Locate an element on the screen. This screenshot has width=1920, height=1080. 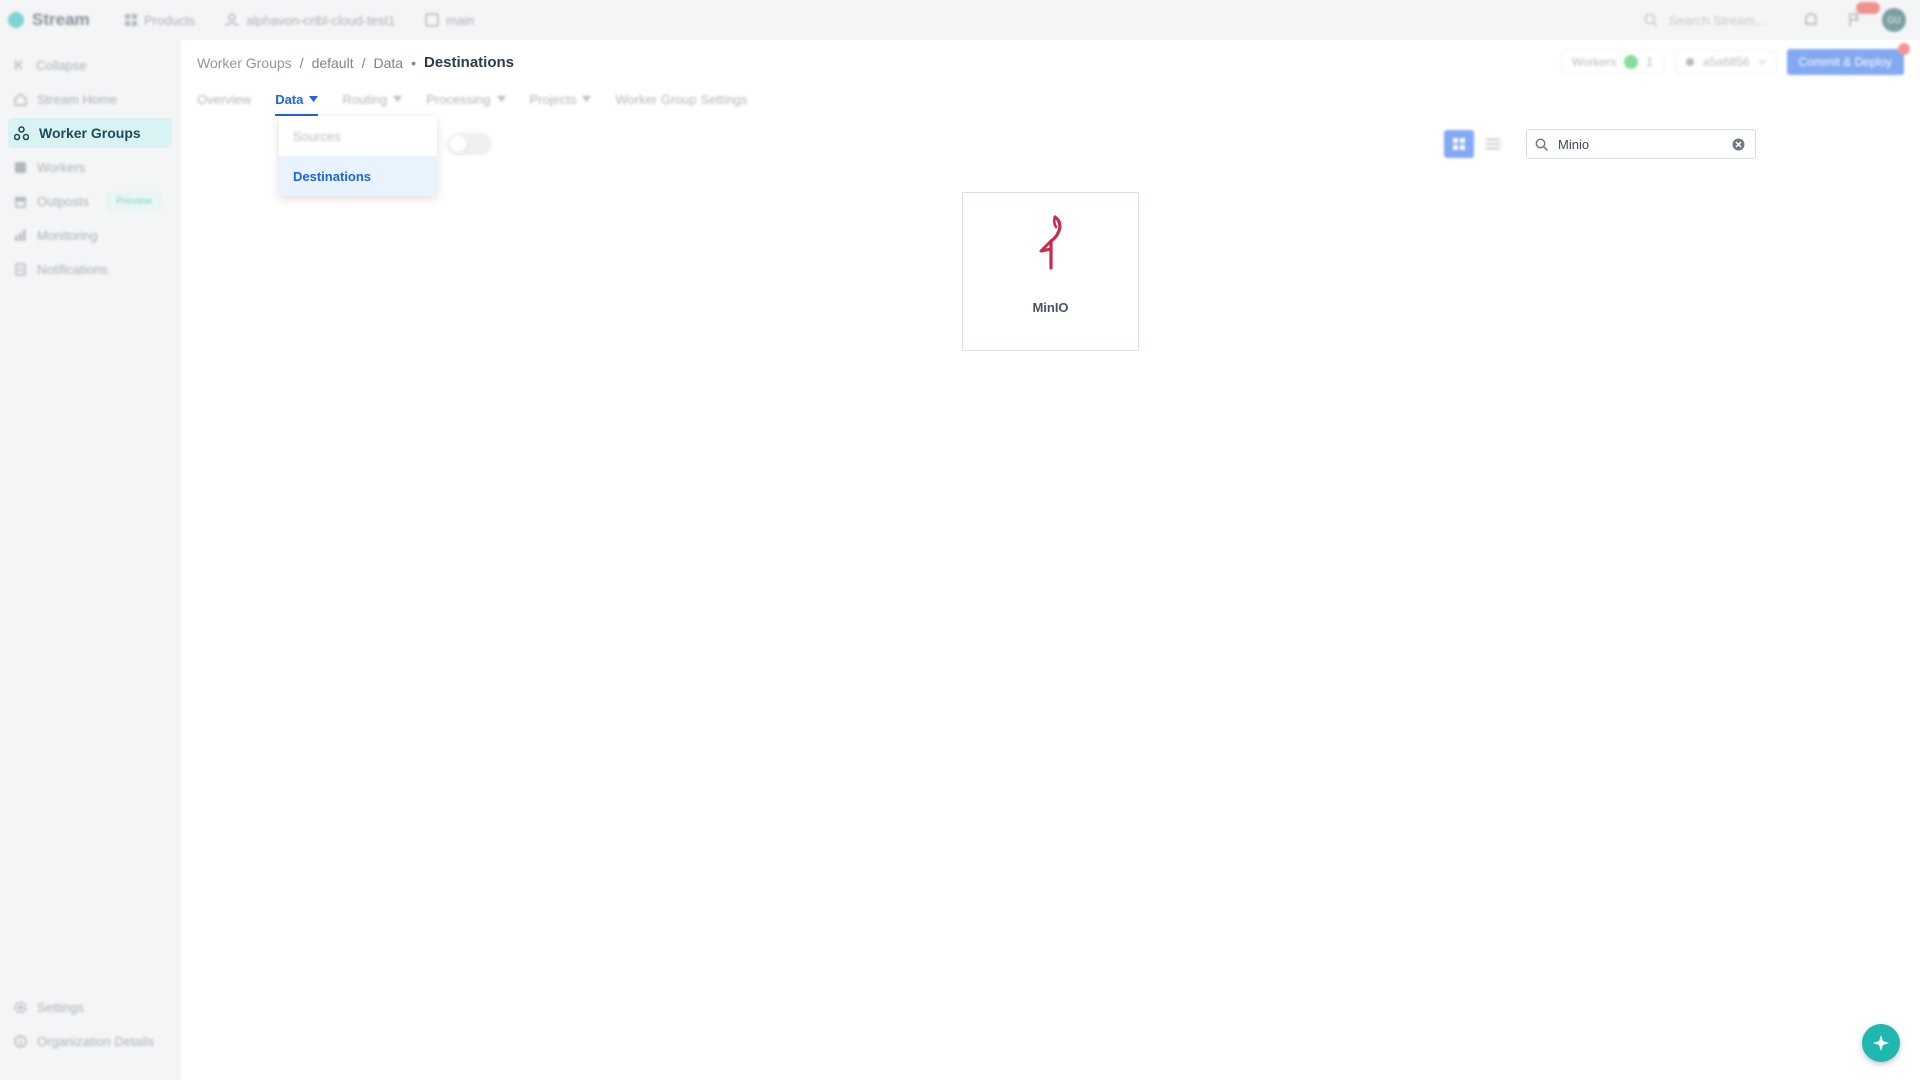
tab-projects: Projects is located at coordinates (561, 99).